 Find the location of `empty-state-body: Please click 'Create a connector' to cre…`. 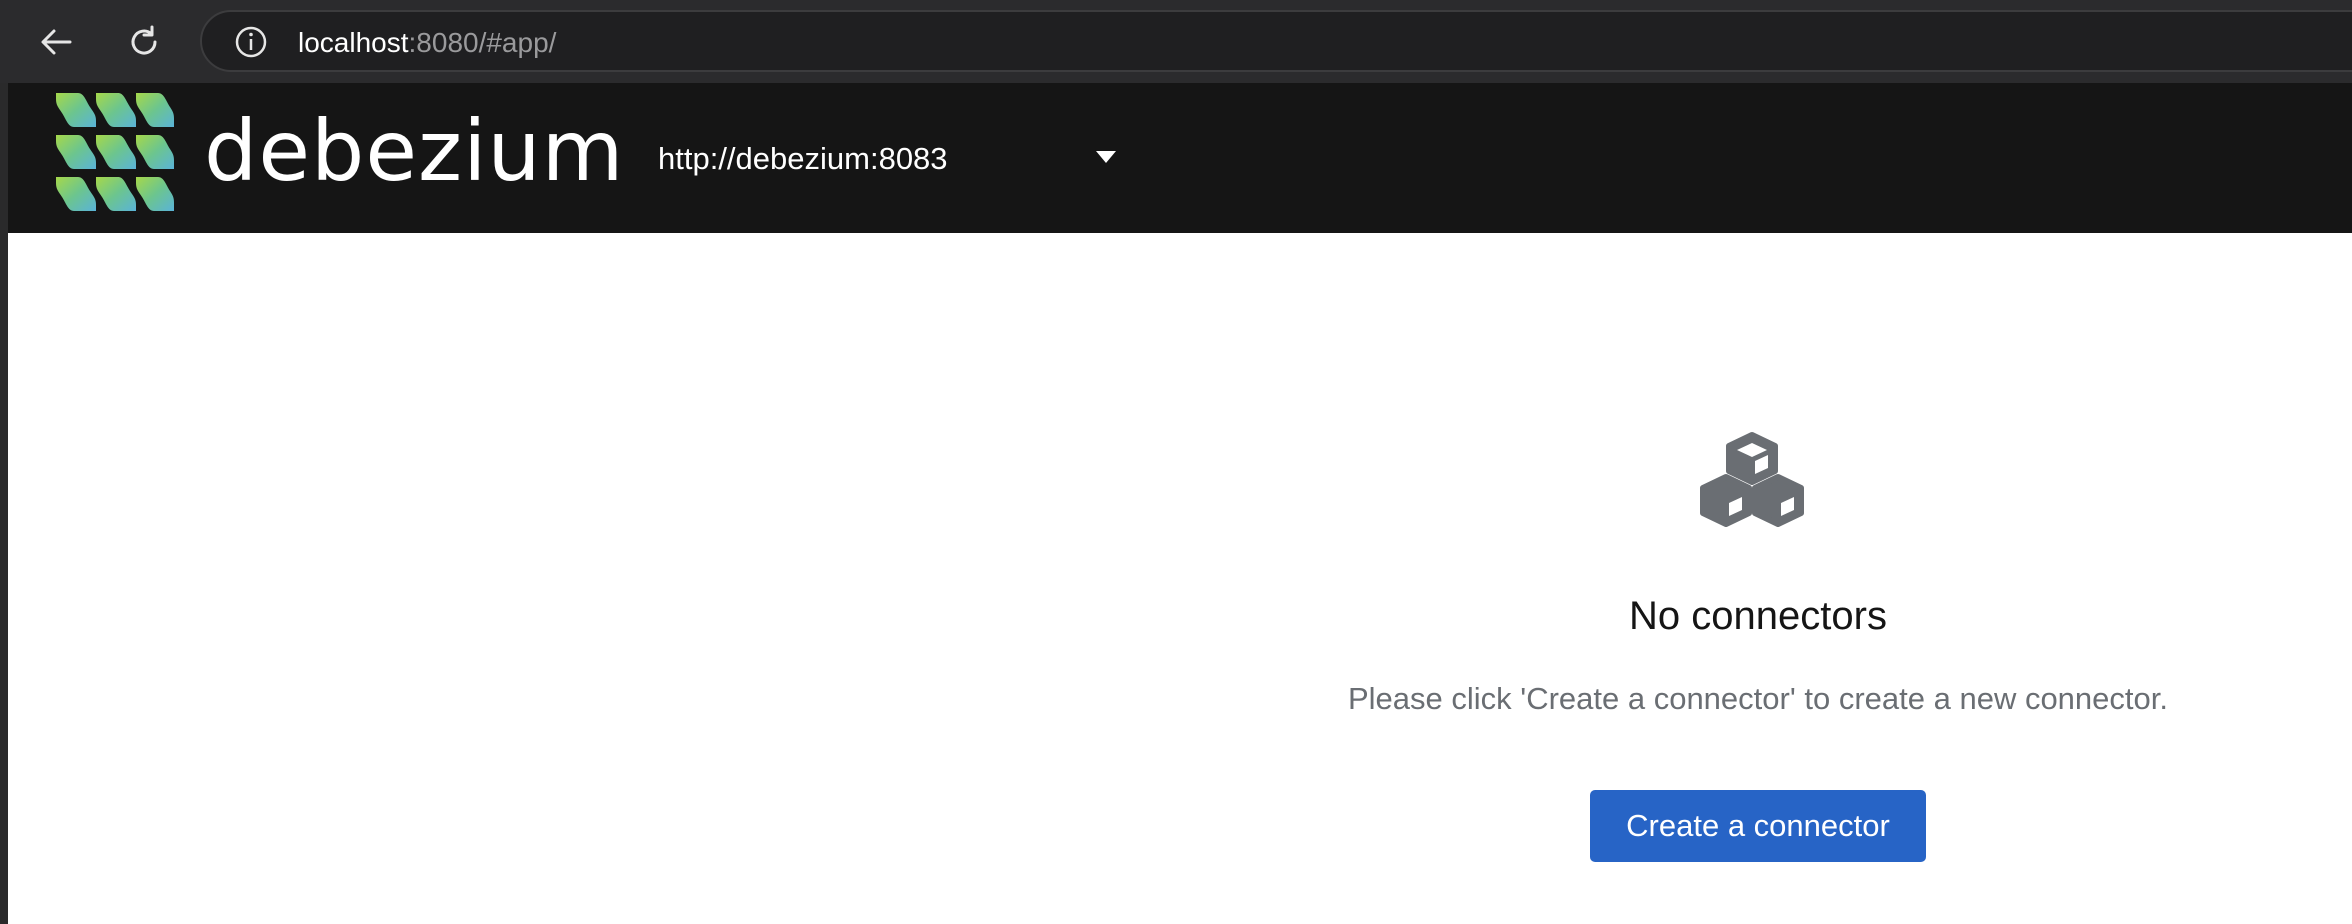

empty-state-body: Please click 'Create a connector' to cre… is located at coordinates (1757, 698).